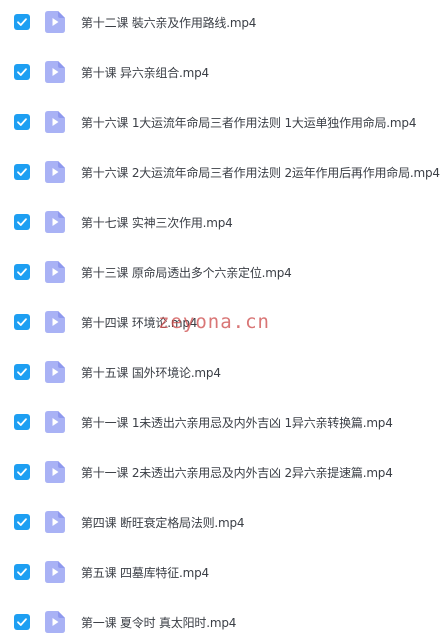 The width and height of the screenshot is (444, 644). I want to click on file-name: 第十三课 原命局透出多个六亲定位.mp4, so click(186, 272).